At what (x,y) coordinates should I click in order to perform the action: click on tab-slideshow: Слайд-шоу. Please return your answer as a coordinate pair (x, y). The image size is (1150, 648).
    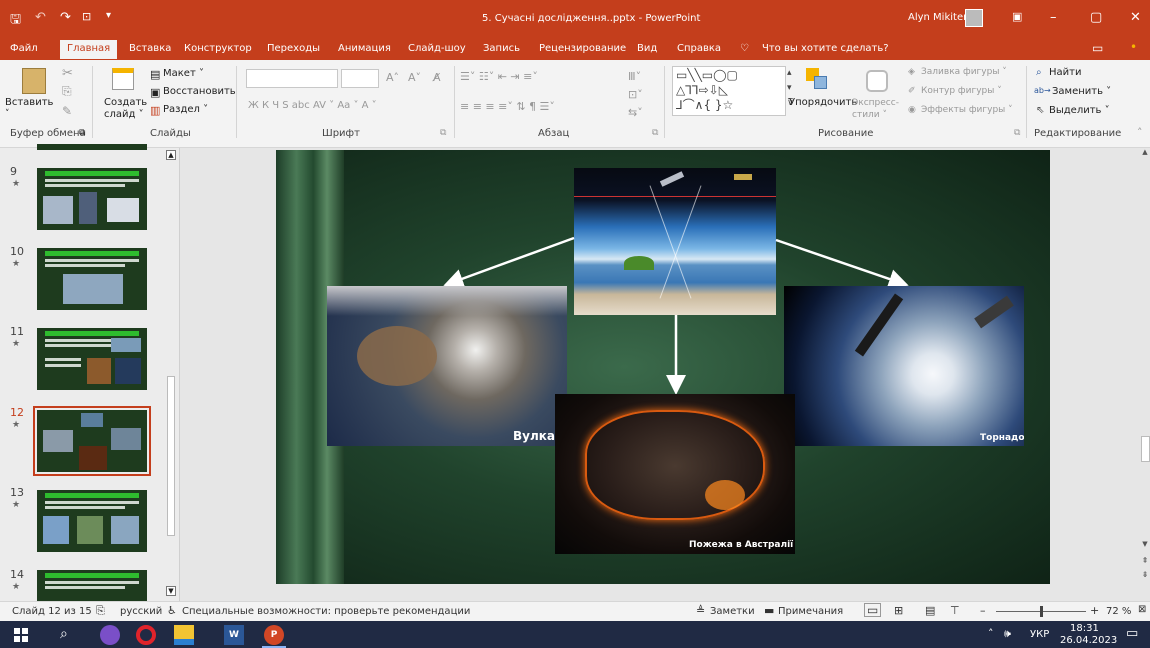
    Looking at the image, I should click on (437, 48).